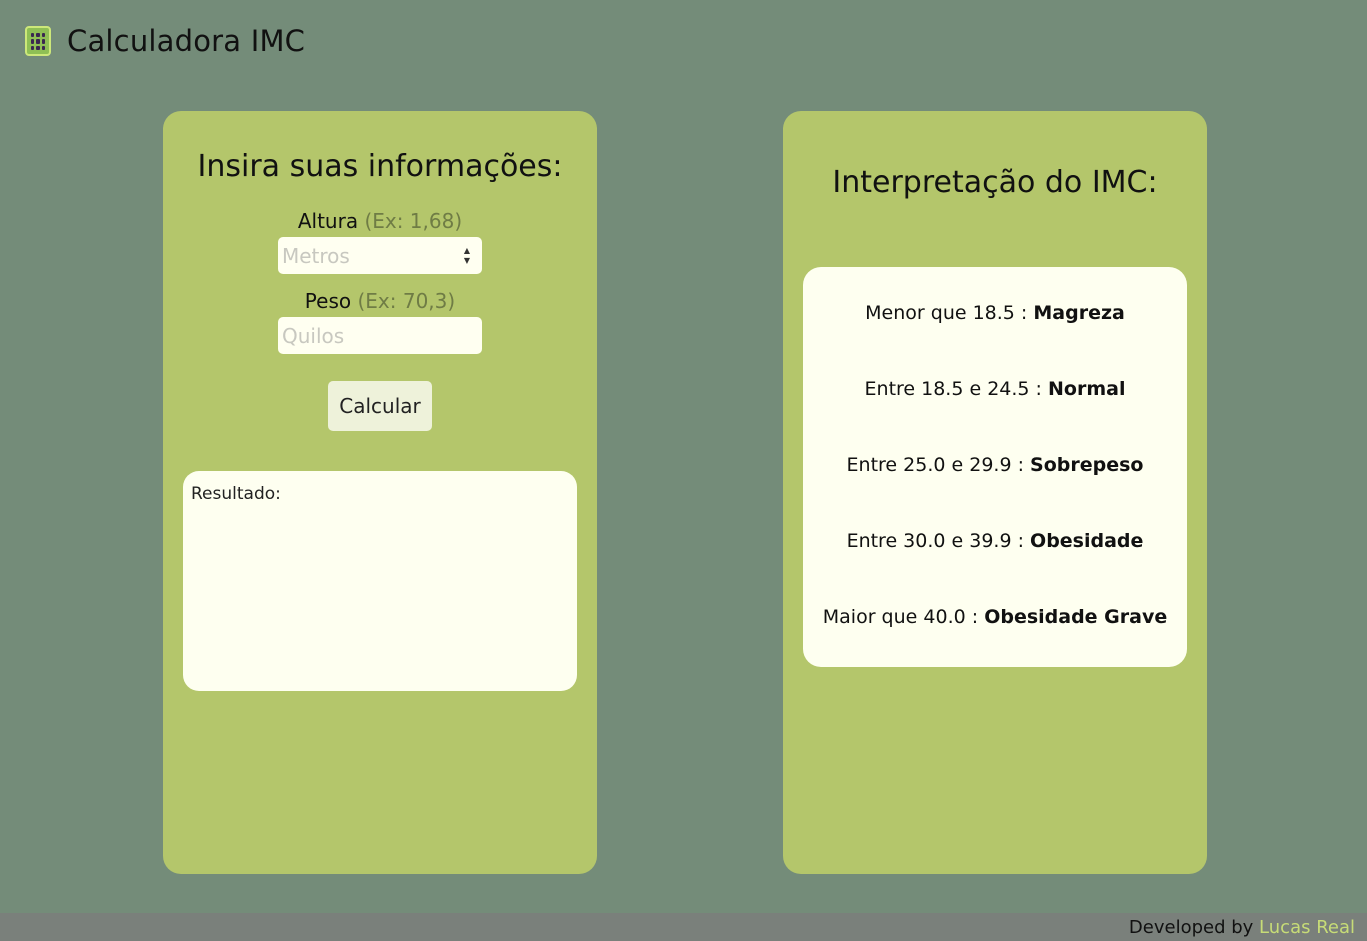  I want to click on altura-label: Altura (Ex: 1,68), so click(380, 221).